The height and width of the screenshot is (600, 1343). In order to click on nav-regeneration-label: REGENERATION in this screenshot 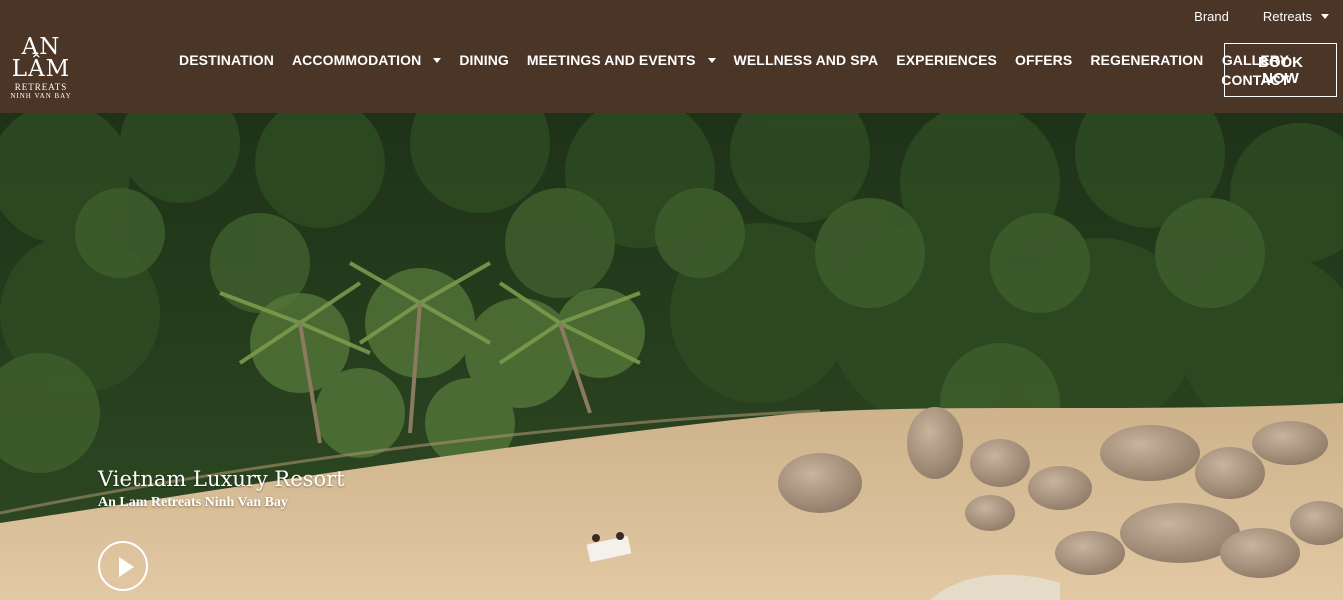, I will do `click(1147, 60)`.